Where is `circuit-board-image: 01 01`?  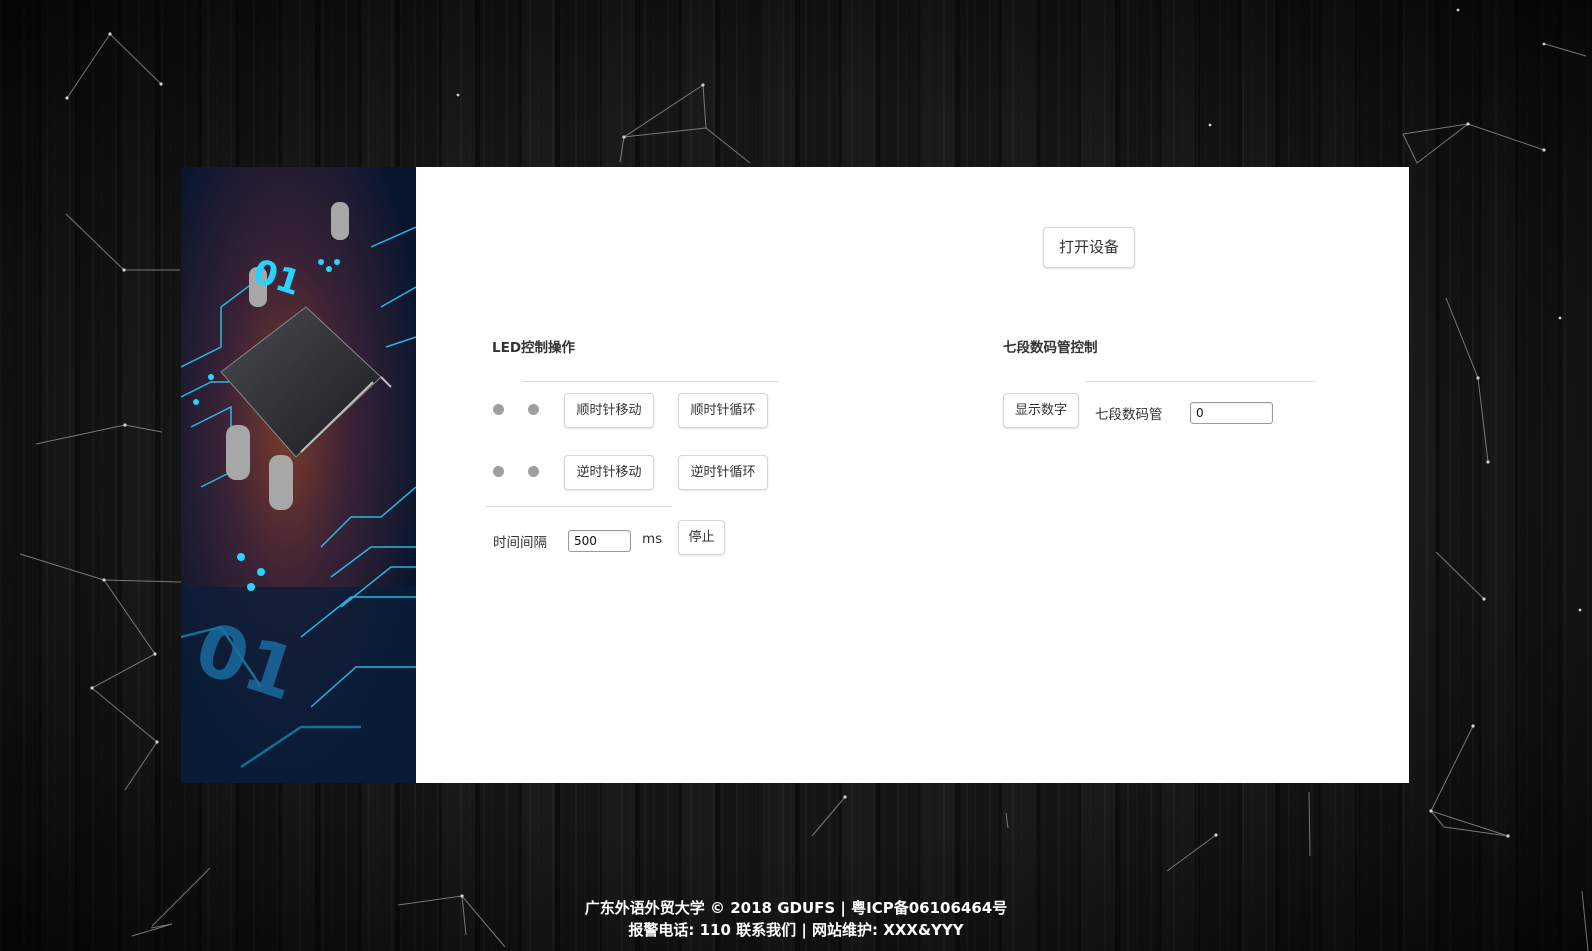 circuit-board-image: 01 01 is located at coordinates (299, 475).